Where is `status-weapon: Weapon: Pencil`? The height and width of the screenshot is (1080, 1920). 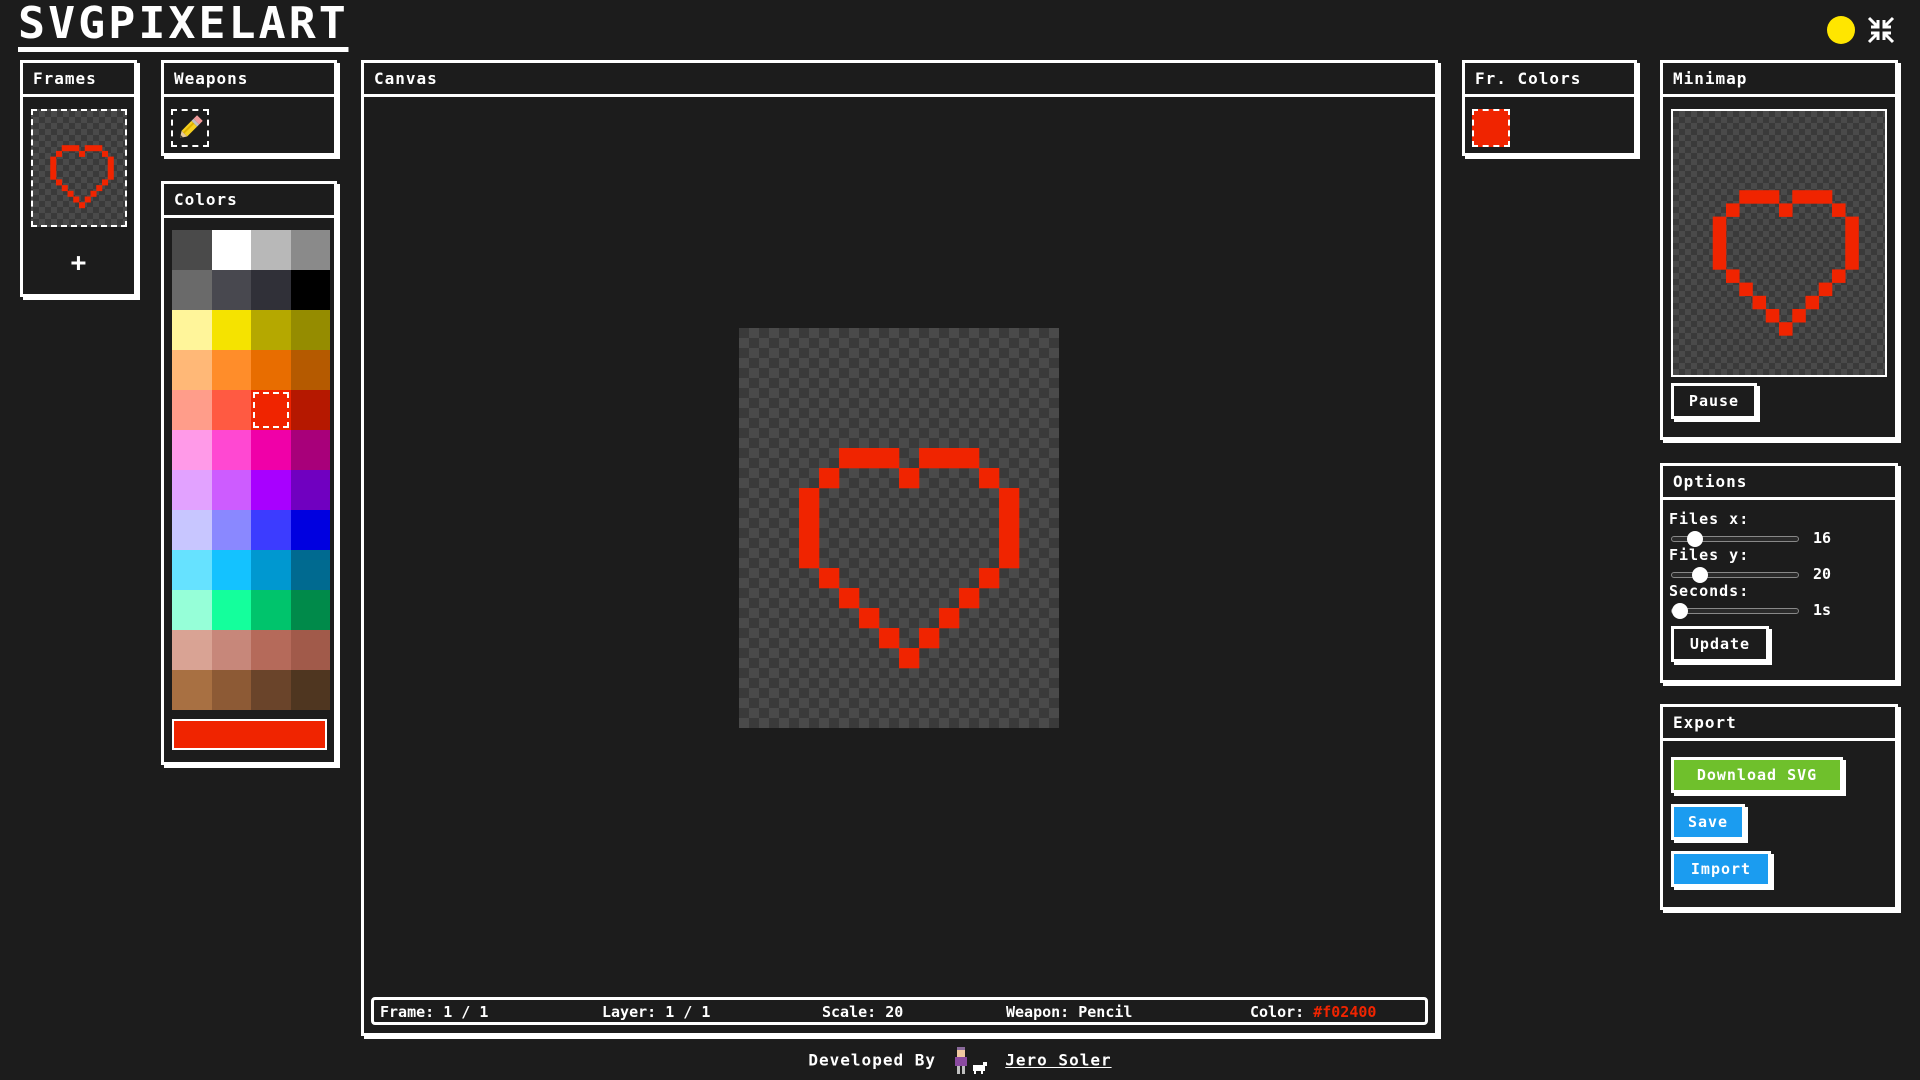
status-weapon: Weapon: Pencil is located at coordinates (1069, 1012).